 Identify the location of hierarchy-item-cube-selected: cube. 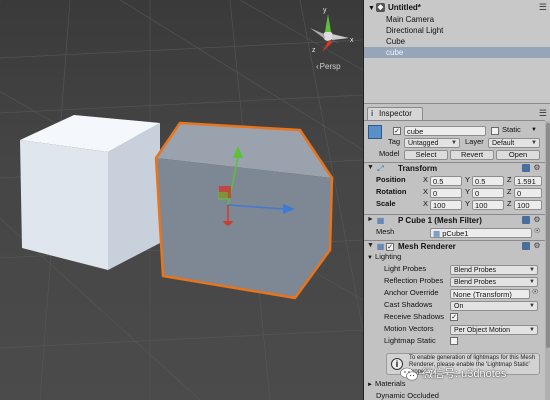
(457, 52).